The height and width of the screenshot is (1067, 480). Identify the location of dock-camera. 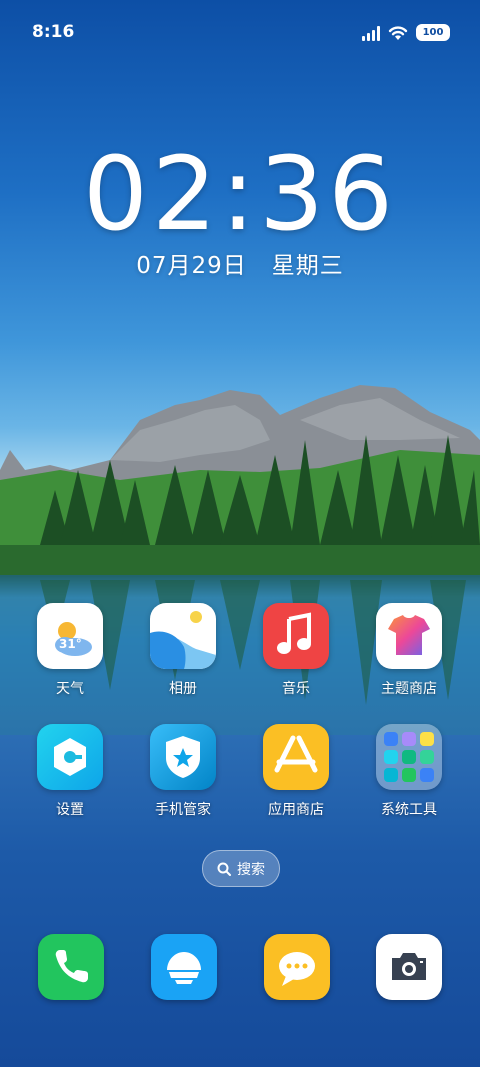
(409, 967).